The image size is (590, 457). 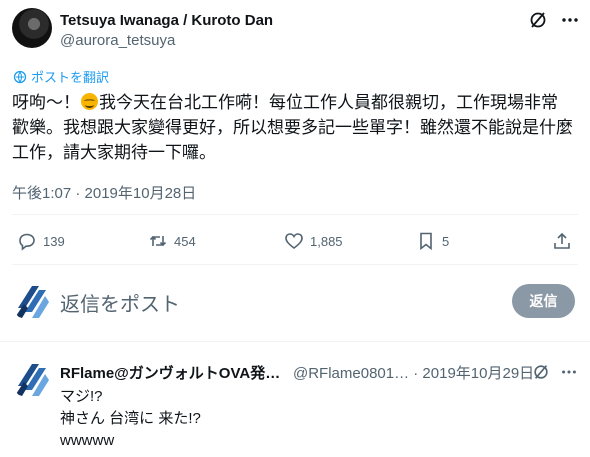 What do you see at coordinates (172, 241) in the screenshot?
I see `repost-action: 454` at bounding box center [172, 241].